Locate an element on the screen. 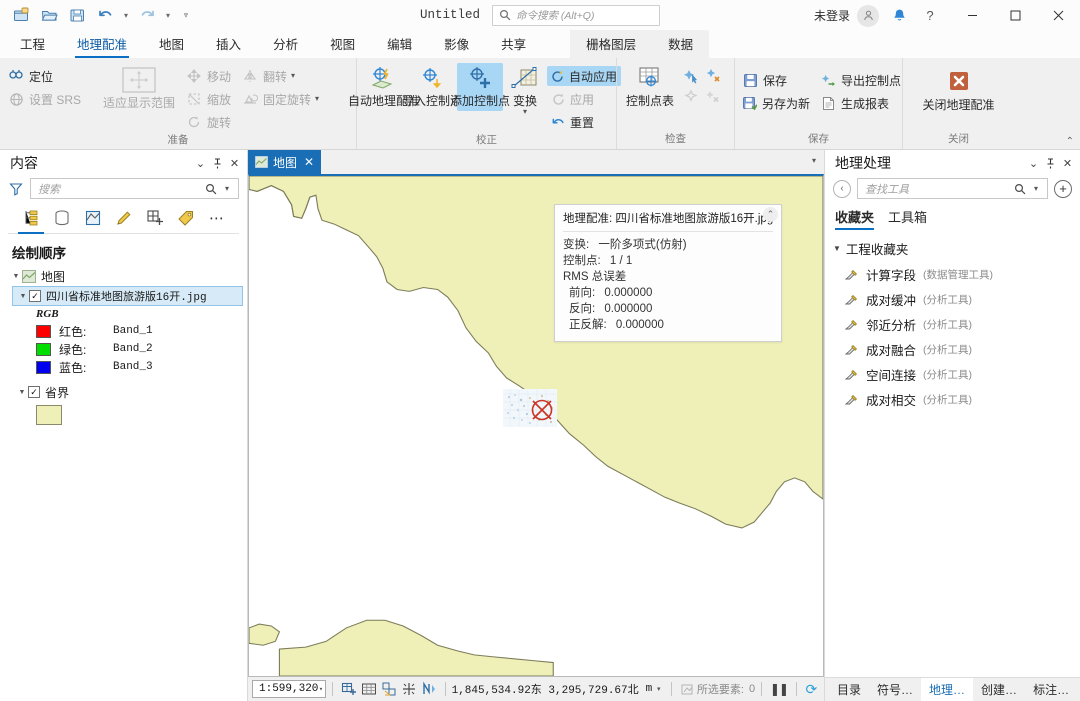 The width and height of the screenshot is (1080, 701). ribbon-tab-project: 工程 is located at coordinates (32, 44).